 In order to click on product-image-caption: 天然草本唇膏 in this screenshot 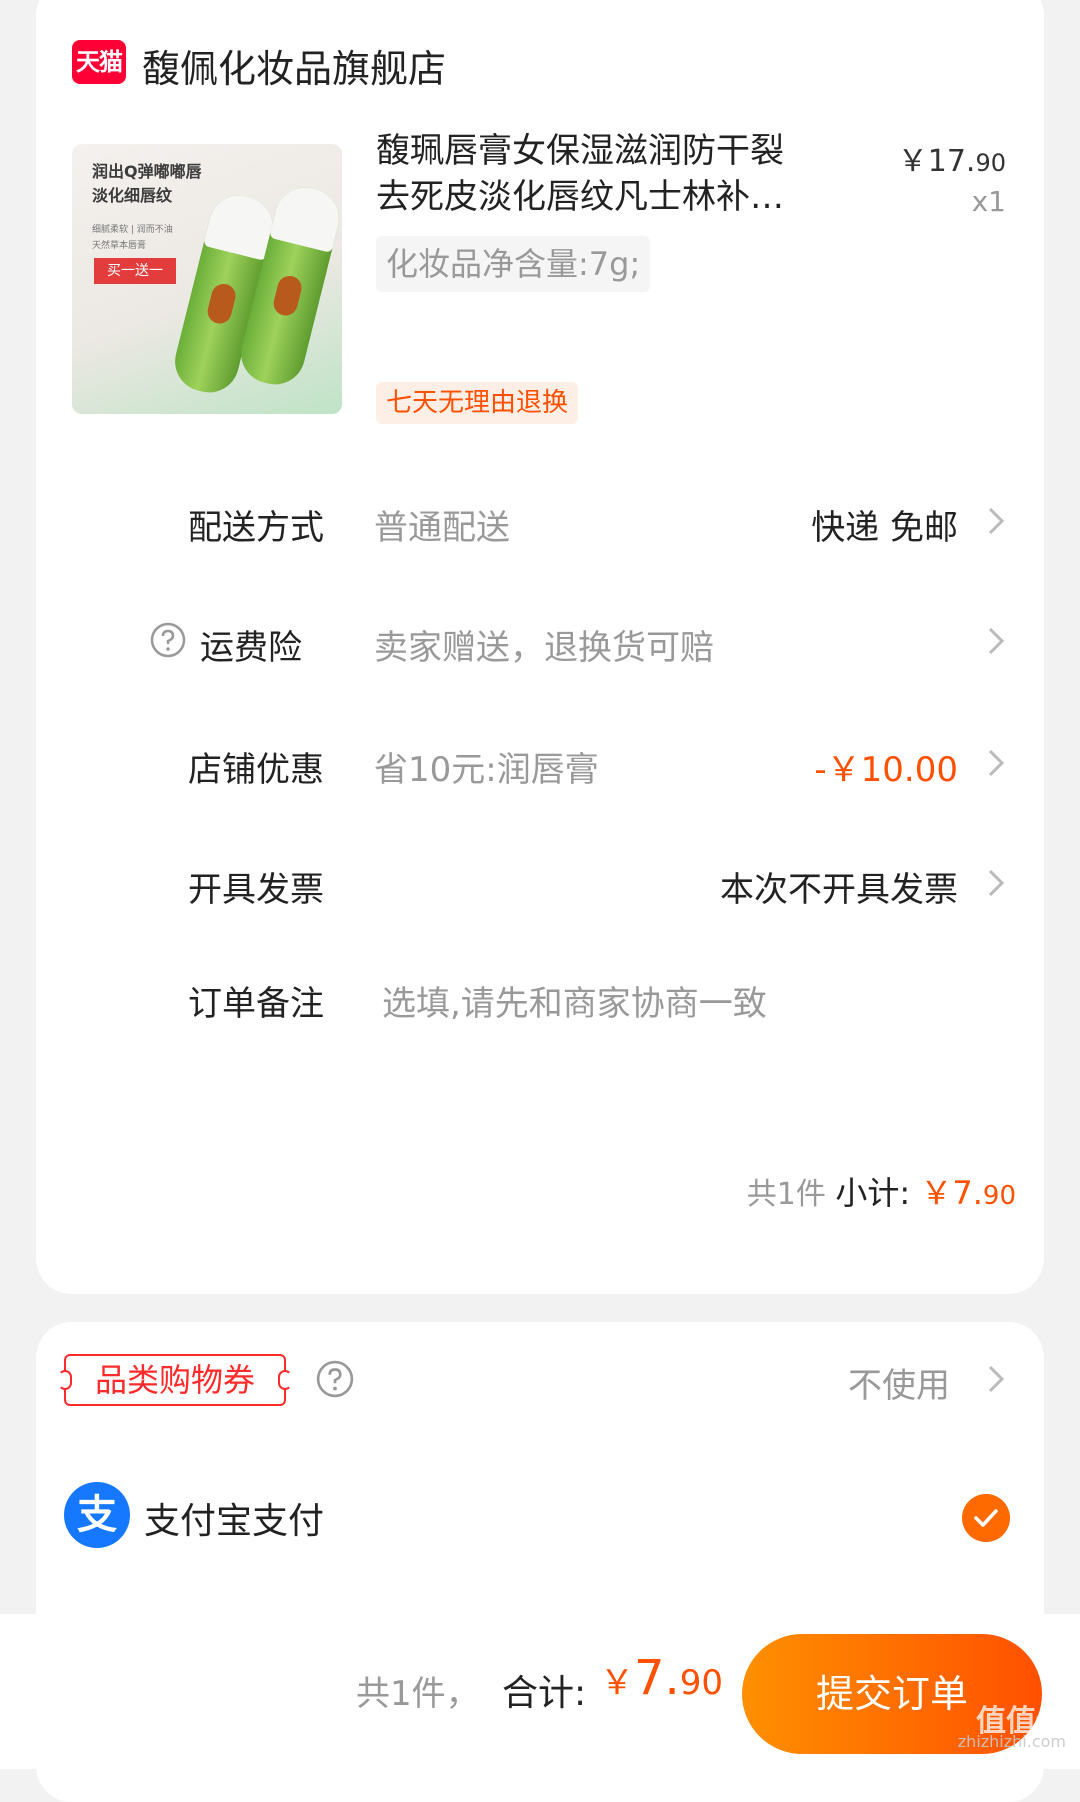, I will do `click(119, 246)`.